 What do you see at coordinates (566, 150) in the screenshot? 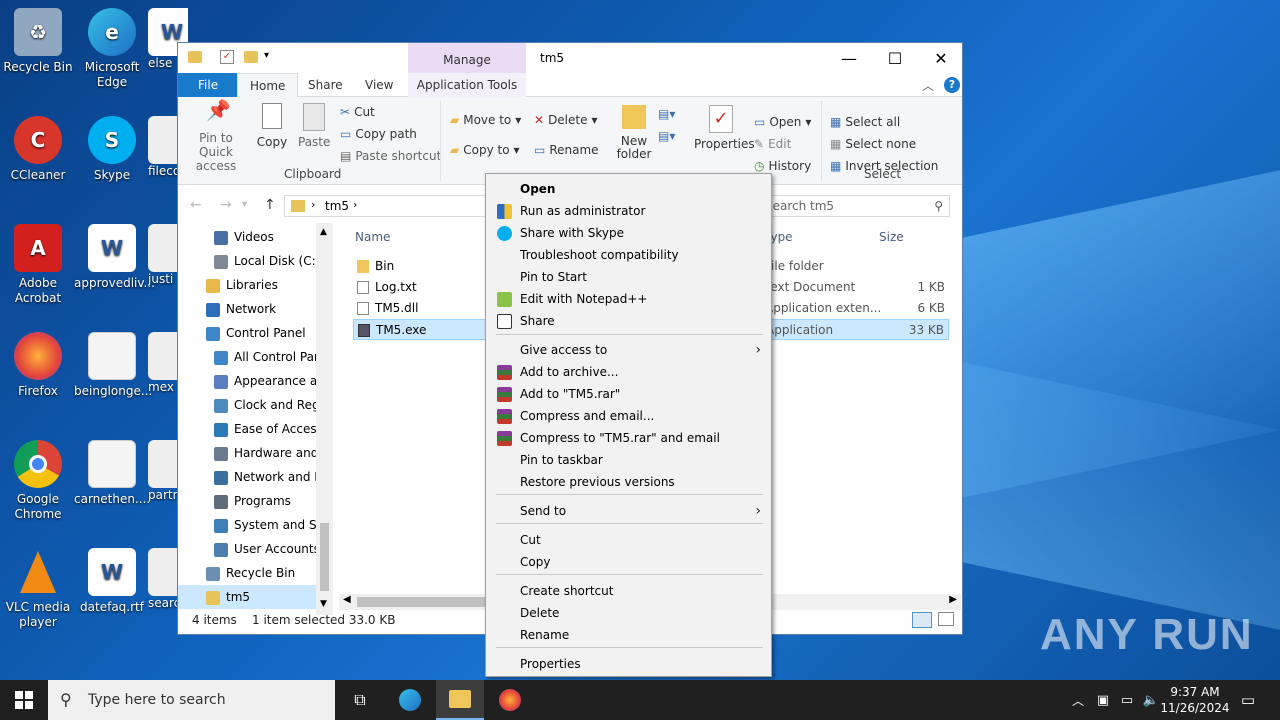
I see `rename-button: ▭ Rename` at bounding box center [566, 150].